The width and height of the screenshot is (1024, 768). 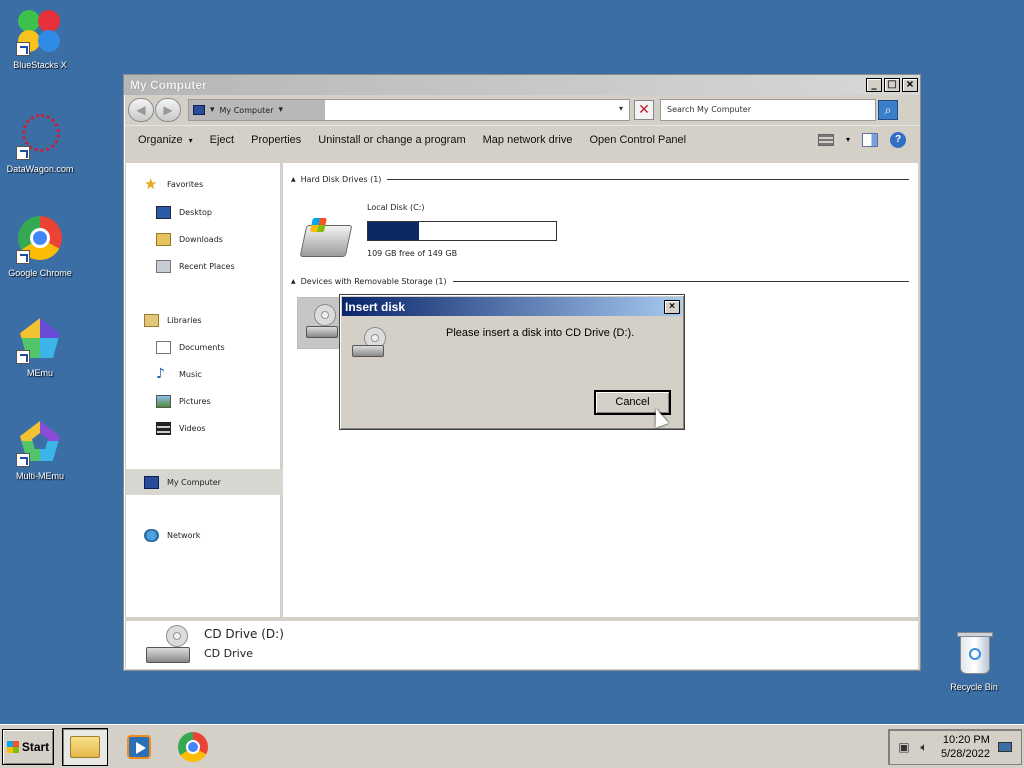 I want to click on nav-libraries: Libraries, so click(x=213, y=320).